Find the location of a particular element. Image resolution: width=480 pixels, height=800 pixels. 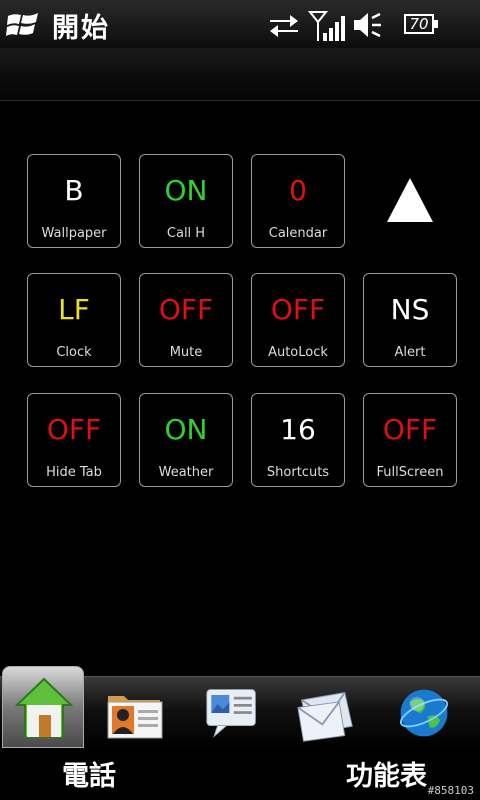

tile-label: Shortcuts is located at coordinates (298, 472).